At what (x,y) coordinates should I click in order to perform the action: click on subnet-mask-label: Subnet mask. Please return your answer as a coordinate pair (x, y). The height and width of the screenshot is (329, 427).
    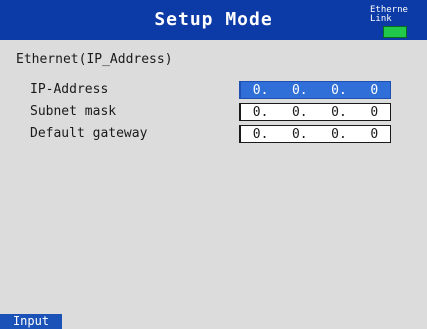
    Looking at the image, I should click on (73, 111).